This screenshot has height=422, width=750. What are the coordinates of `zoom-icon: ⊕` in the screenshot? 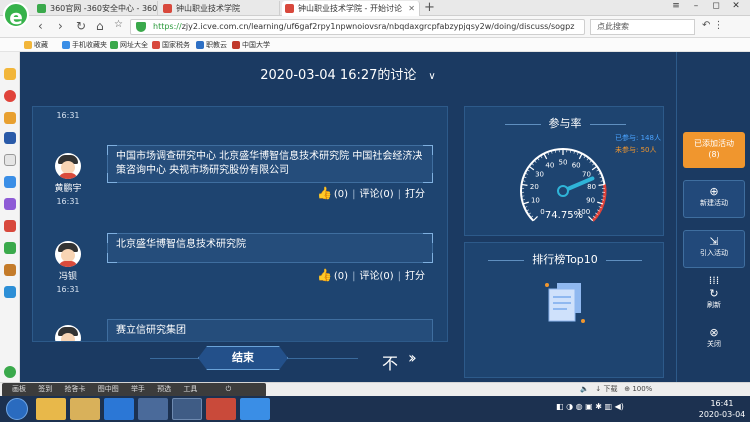 It's located at (627, 389).